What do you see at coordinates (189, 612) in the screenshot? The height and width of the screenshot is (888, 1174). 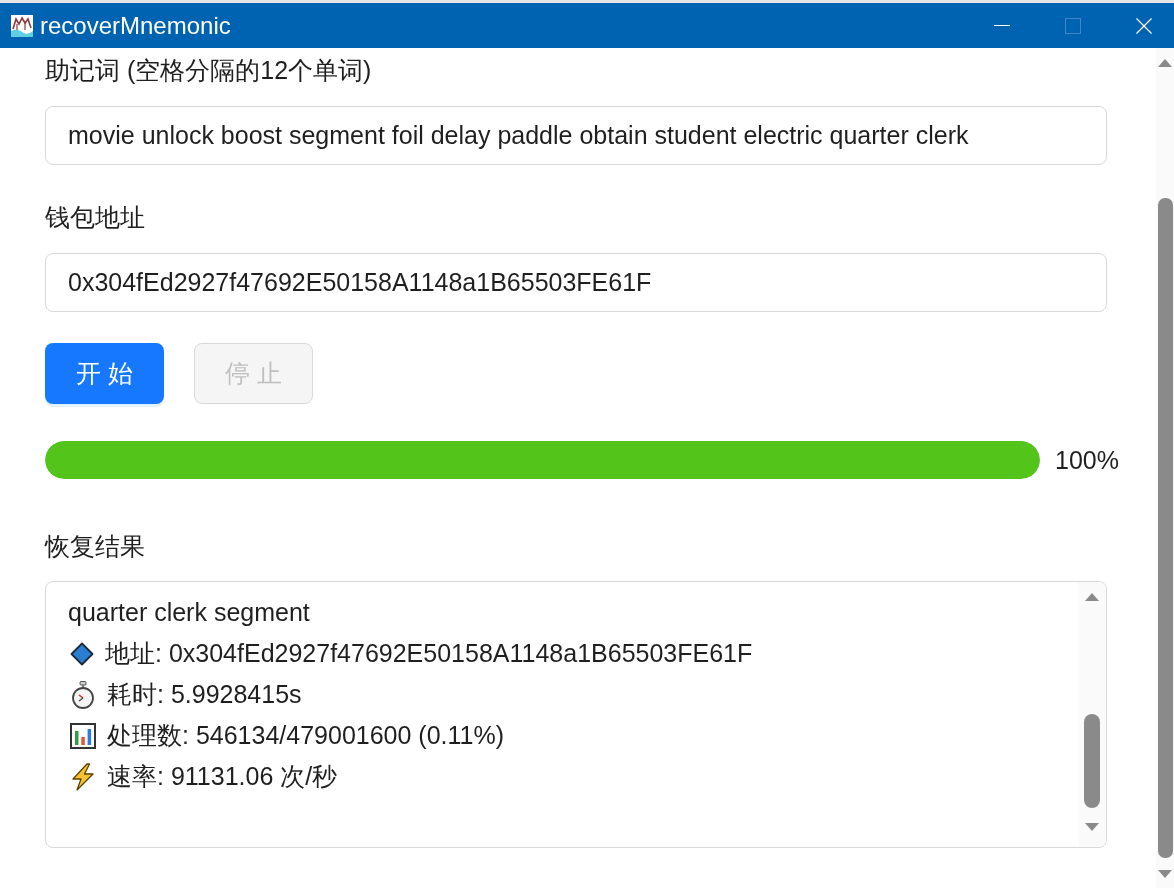 I see `result-line: quarter clerk segment` at bounding box center [189, 612].